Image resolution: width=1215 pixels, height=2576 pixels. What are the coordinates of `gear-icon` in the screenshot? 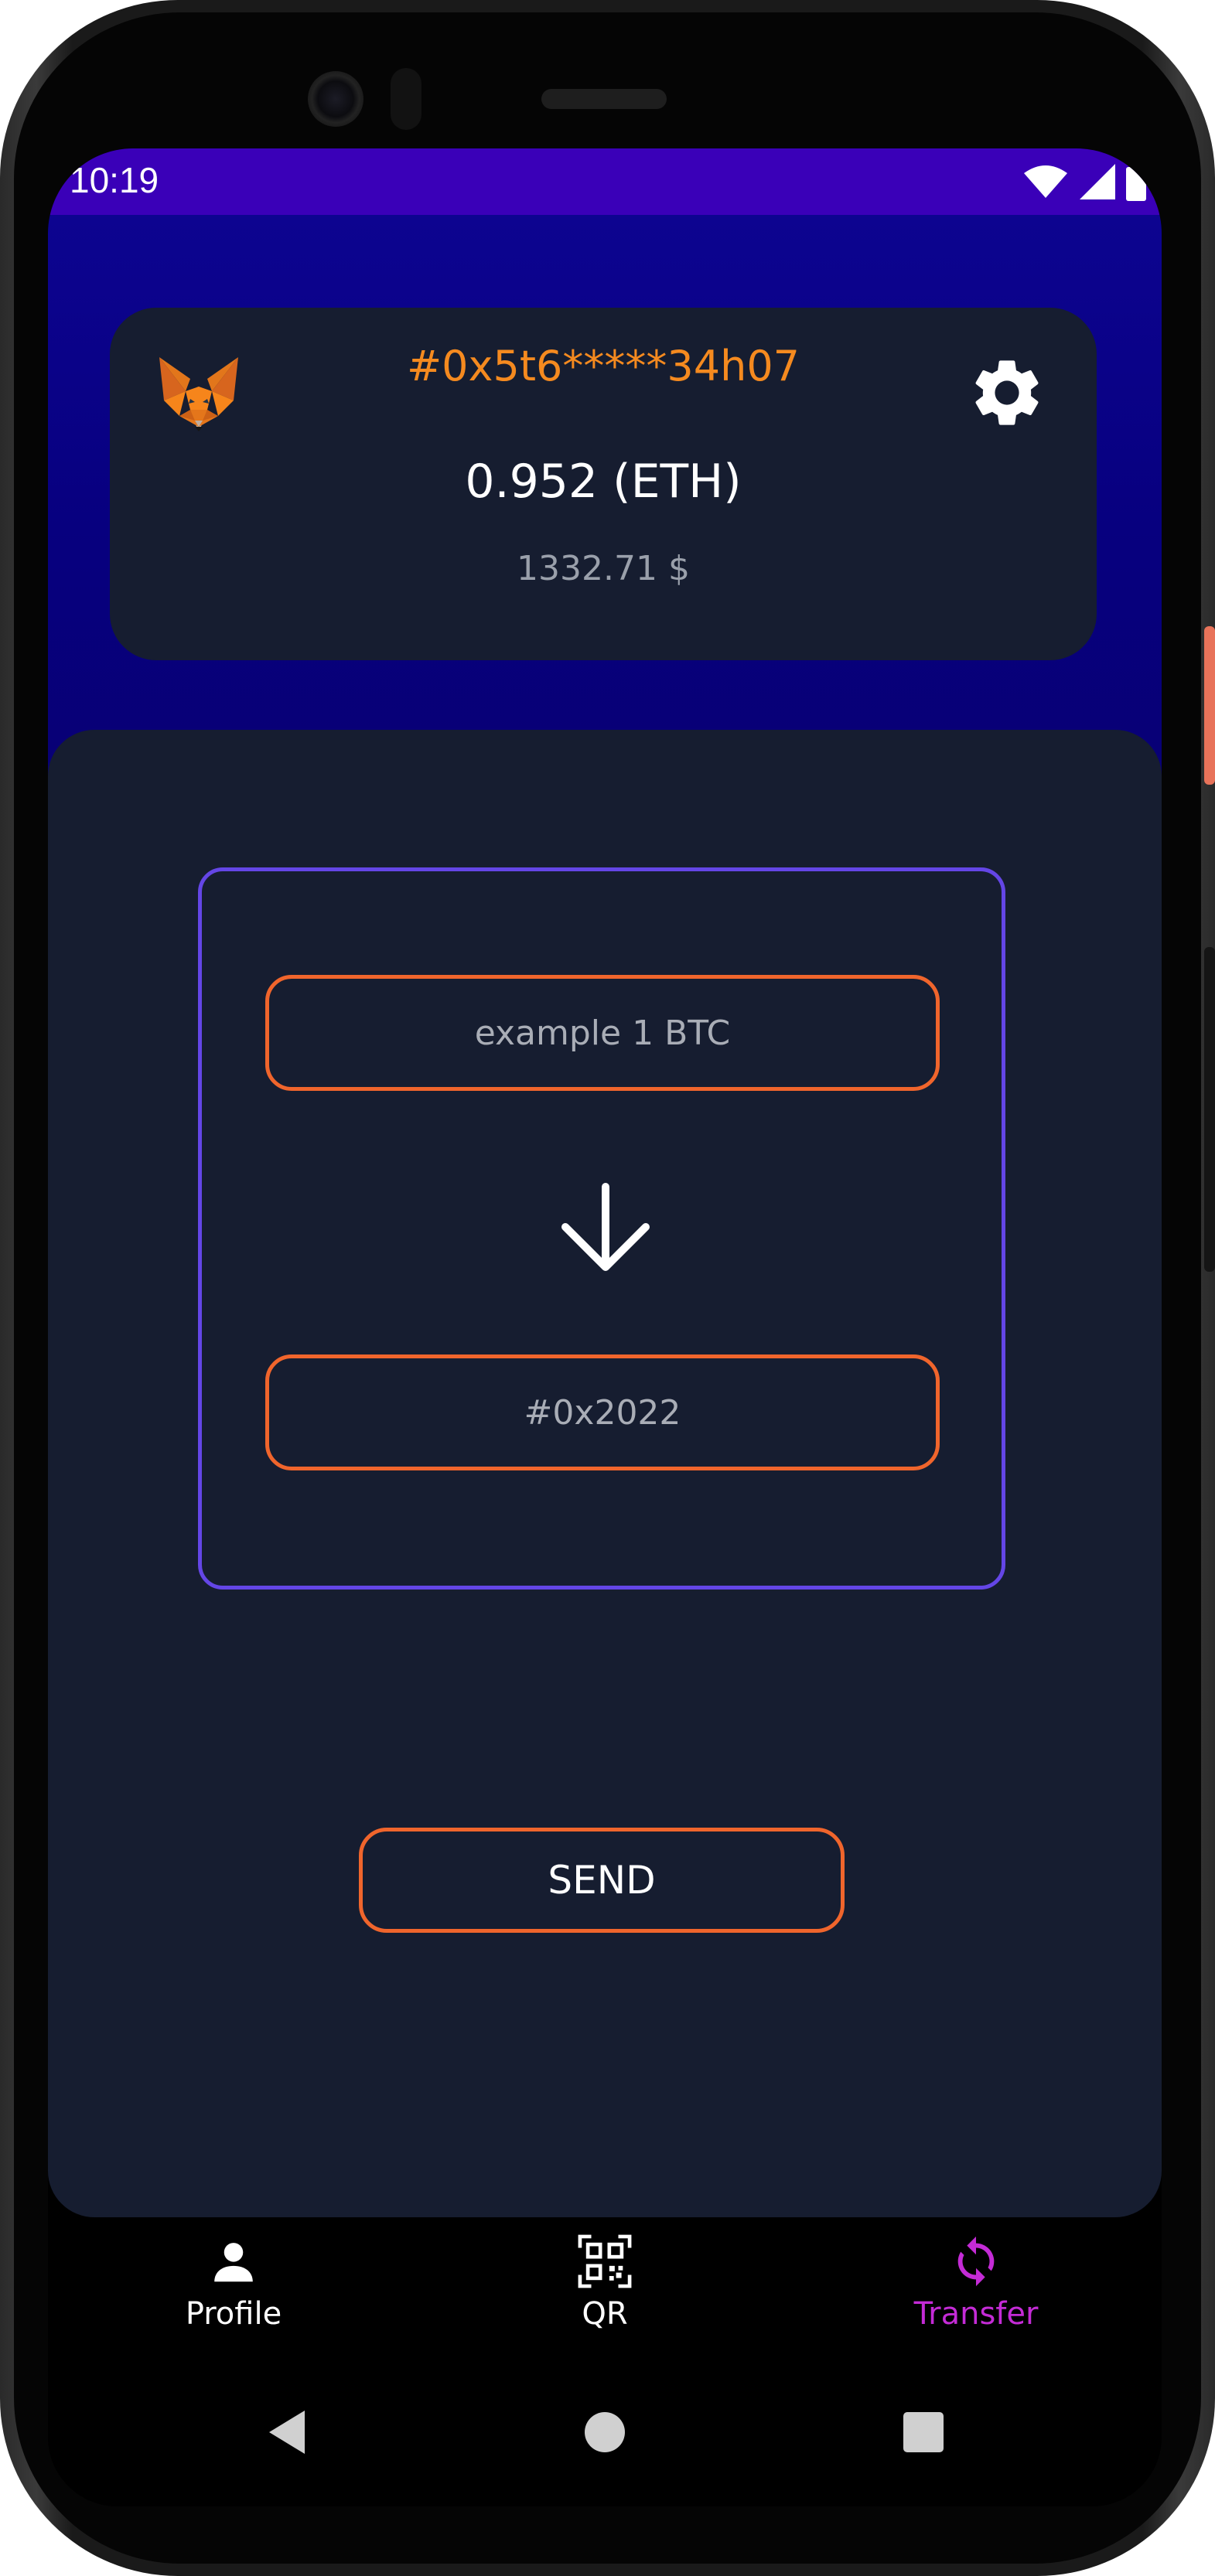 It's located at (1007, 393).